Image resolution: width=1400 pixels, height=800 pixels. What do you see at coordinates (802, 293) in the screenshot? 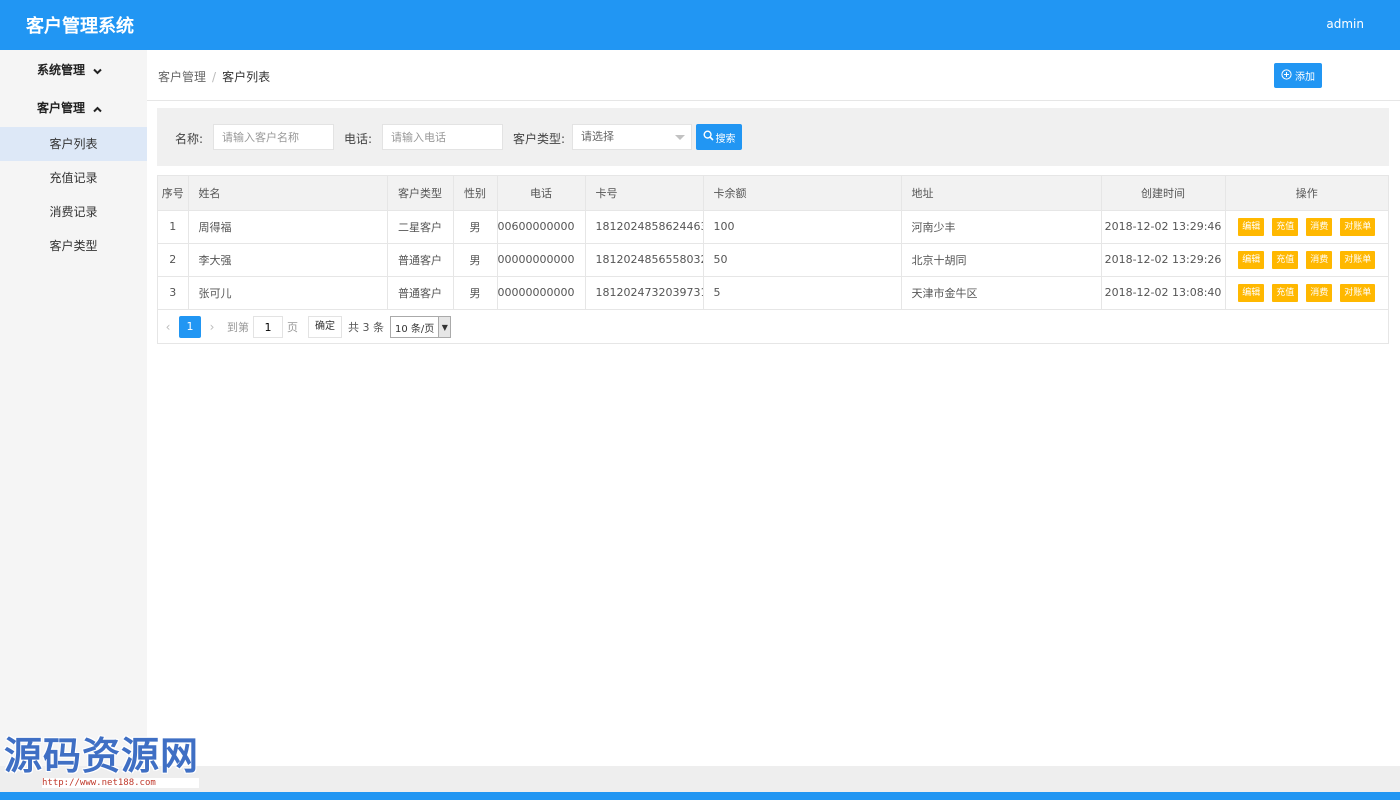
I see `cell-balance: 5` at bounding box center [802, 293].